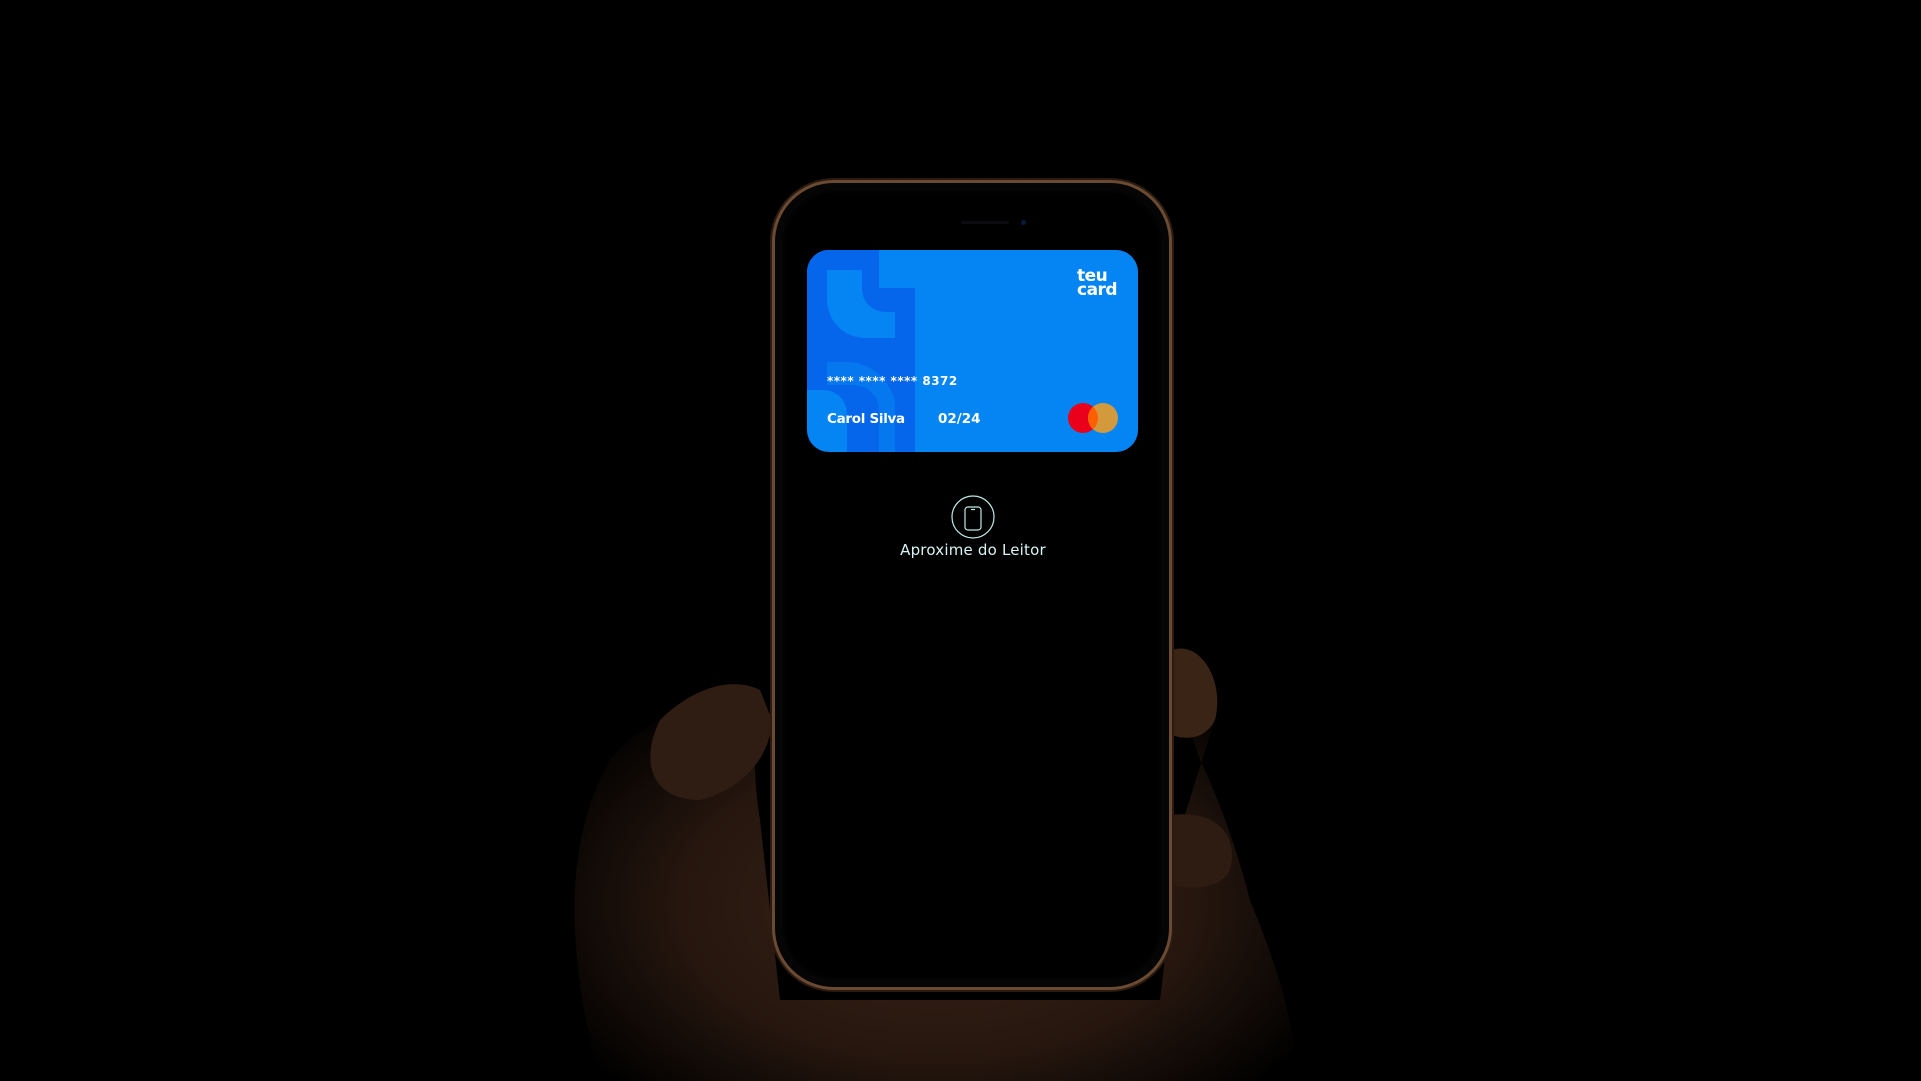  I want to click on earpiece-speaker, so click(985, 222).